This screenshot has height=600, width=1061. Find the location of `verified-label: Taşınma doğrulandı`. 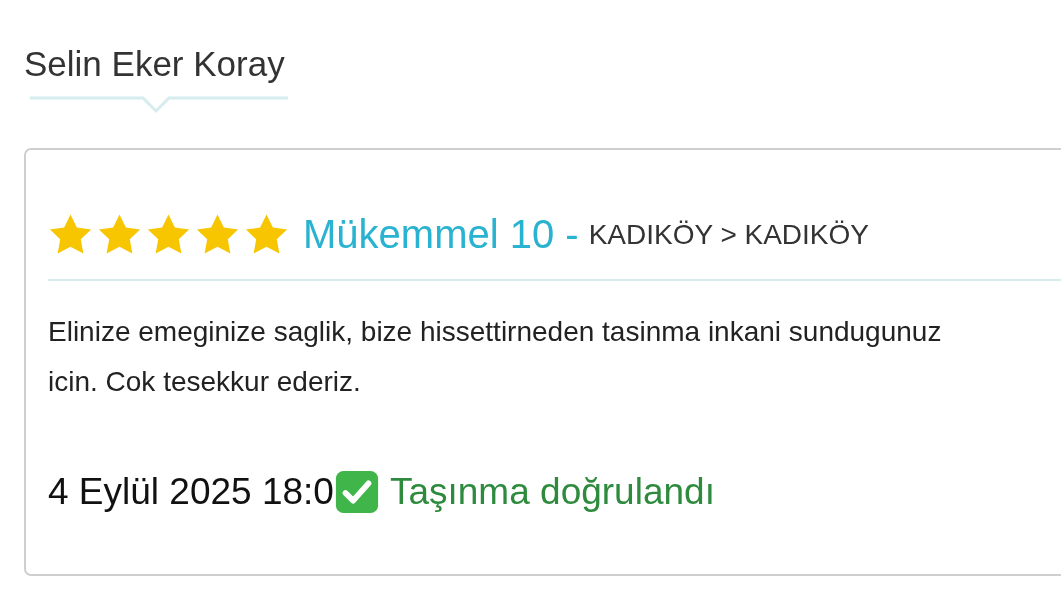

verified-label: Taşınma doğrulandı is located at coordinates (552, 492).